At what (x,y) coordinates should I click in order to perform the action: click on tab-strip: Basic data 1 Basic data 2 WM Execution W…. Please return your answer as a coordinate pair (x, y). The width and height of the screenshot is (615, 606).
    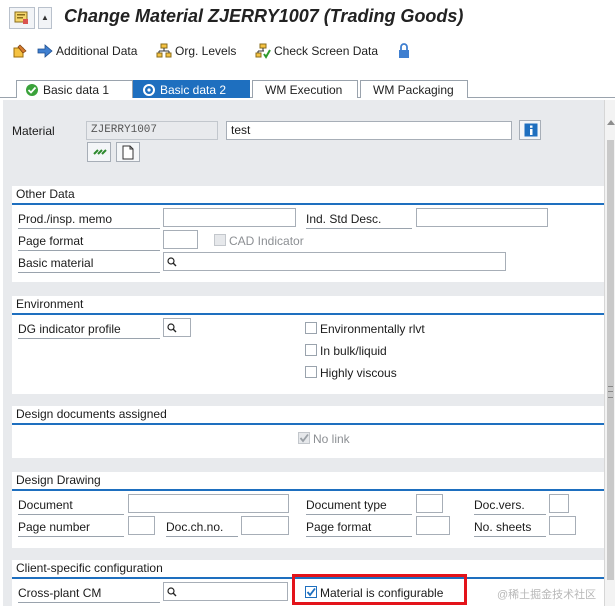
    Looking at the image, I should click on (307, 88).